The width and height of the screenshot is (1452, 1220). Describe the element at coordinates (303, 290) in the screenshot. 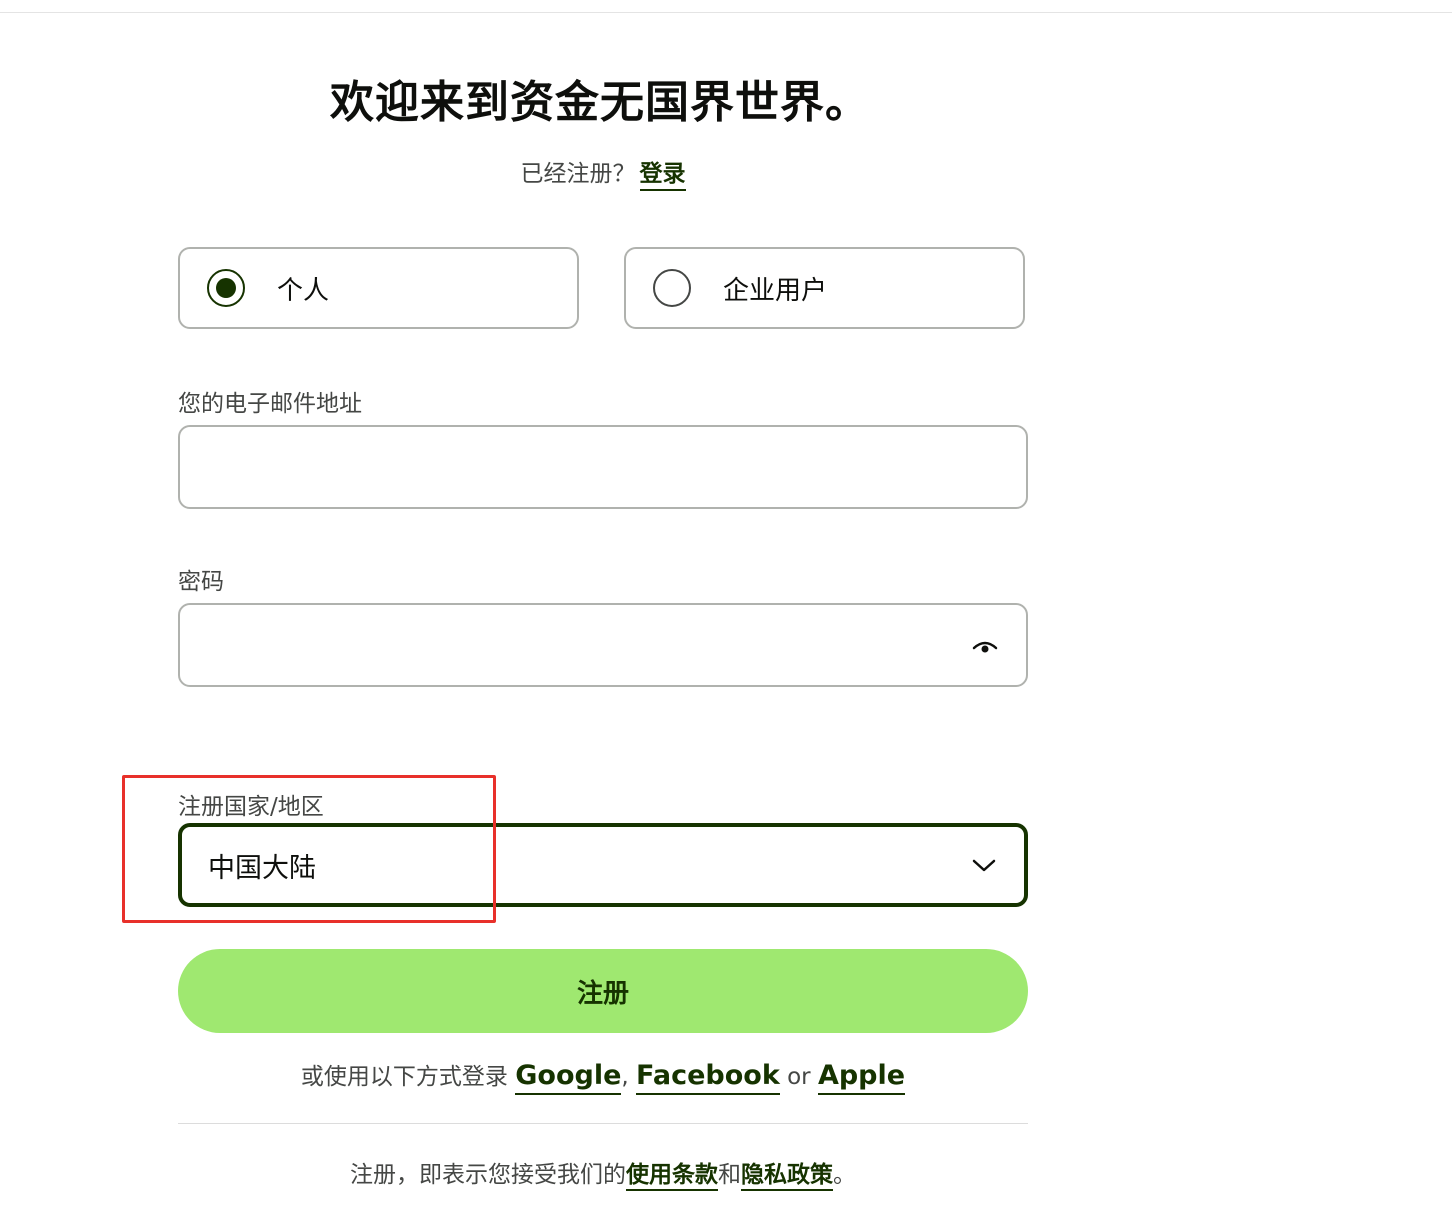

I see `personal-label: 个人` at that location.